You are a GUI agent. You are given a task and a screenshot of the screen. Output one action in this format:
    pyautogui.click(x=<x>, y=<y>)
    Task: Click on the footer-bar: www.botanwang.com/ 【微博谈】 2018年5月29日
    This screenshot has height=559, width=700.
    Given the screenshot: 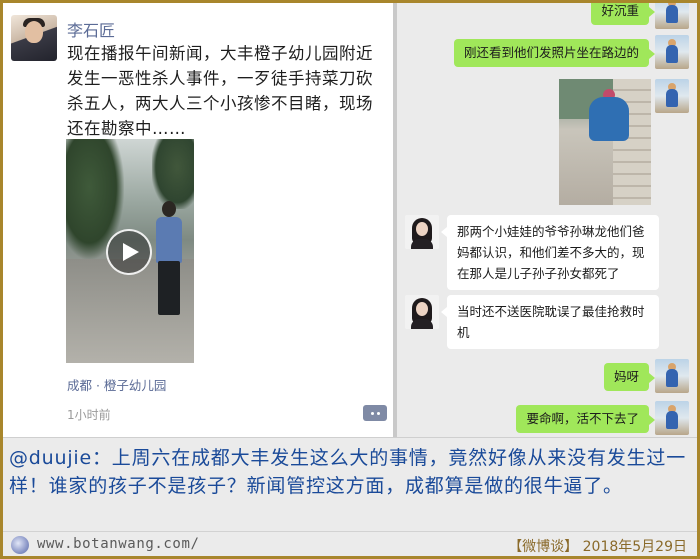 What is the action you would take?
    pyautogui.click(x=350, y=543)
    